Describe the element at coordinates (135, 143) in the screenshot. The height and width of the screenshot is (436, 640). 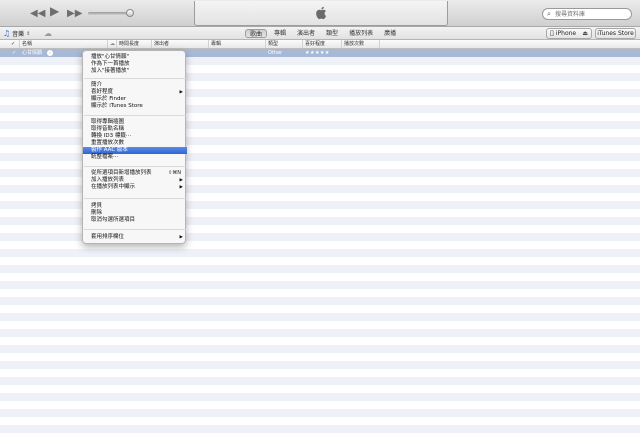
I see `menu-item-reset-plays: 重置播放次數` at that location.